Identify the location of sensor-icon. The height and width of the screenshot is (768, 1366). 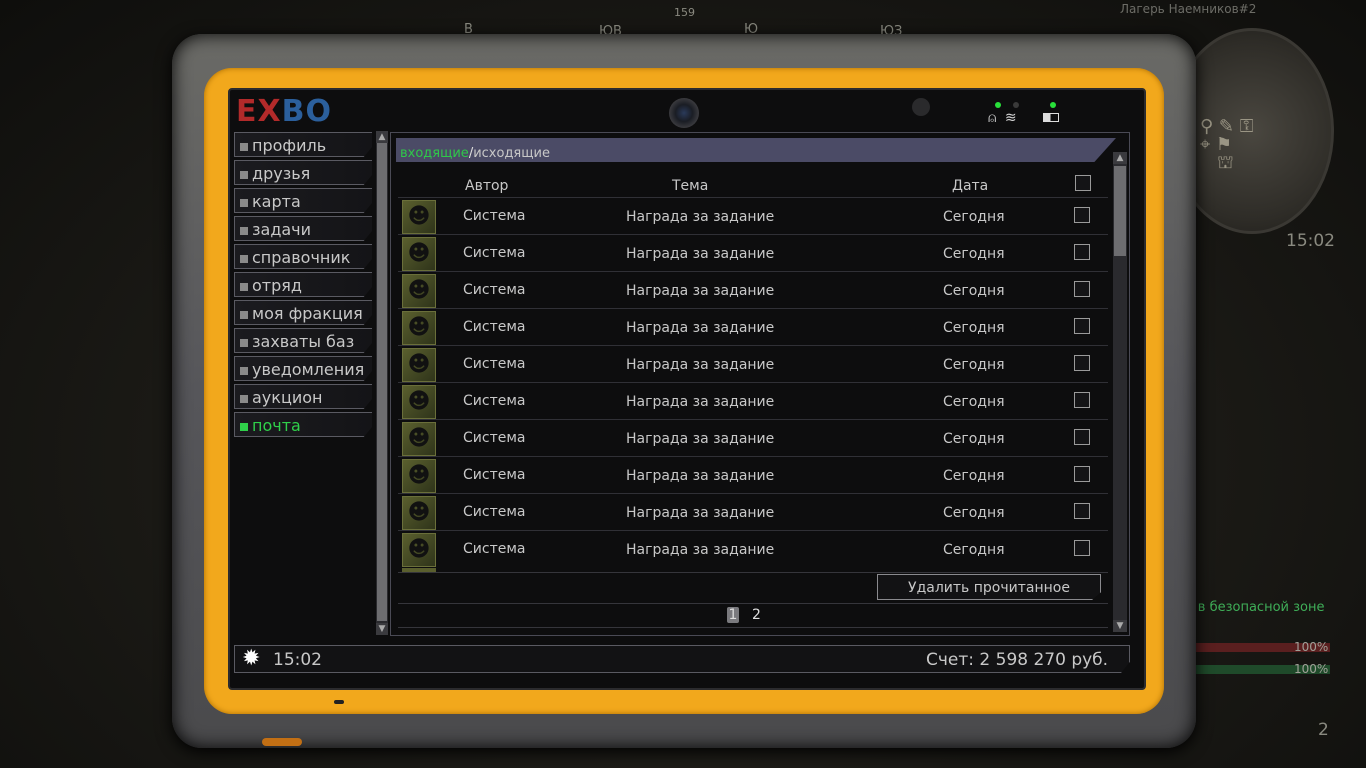
(921, 107).